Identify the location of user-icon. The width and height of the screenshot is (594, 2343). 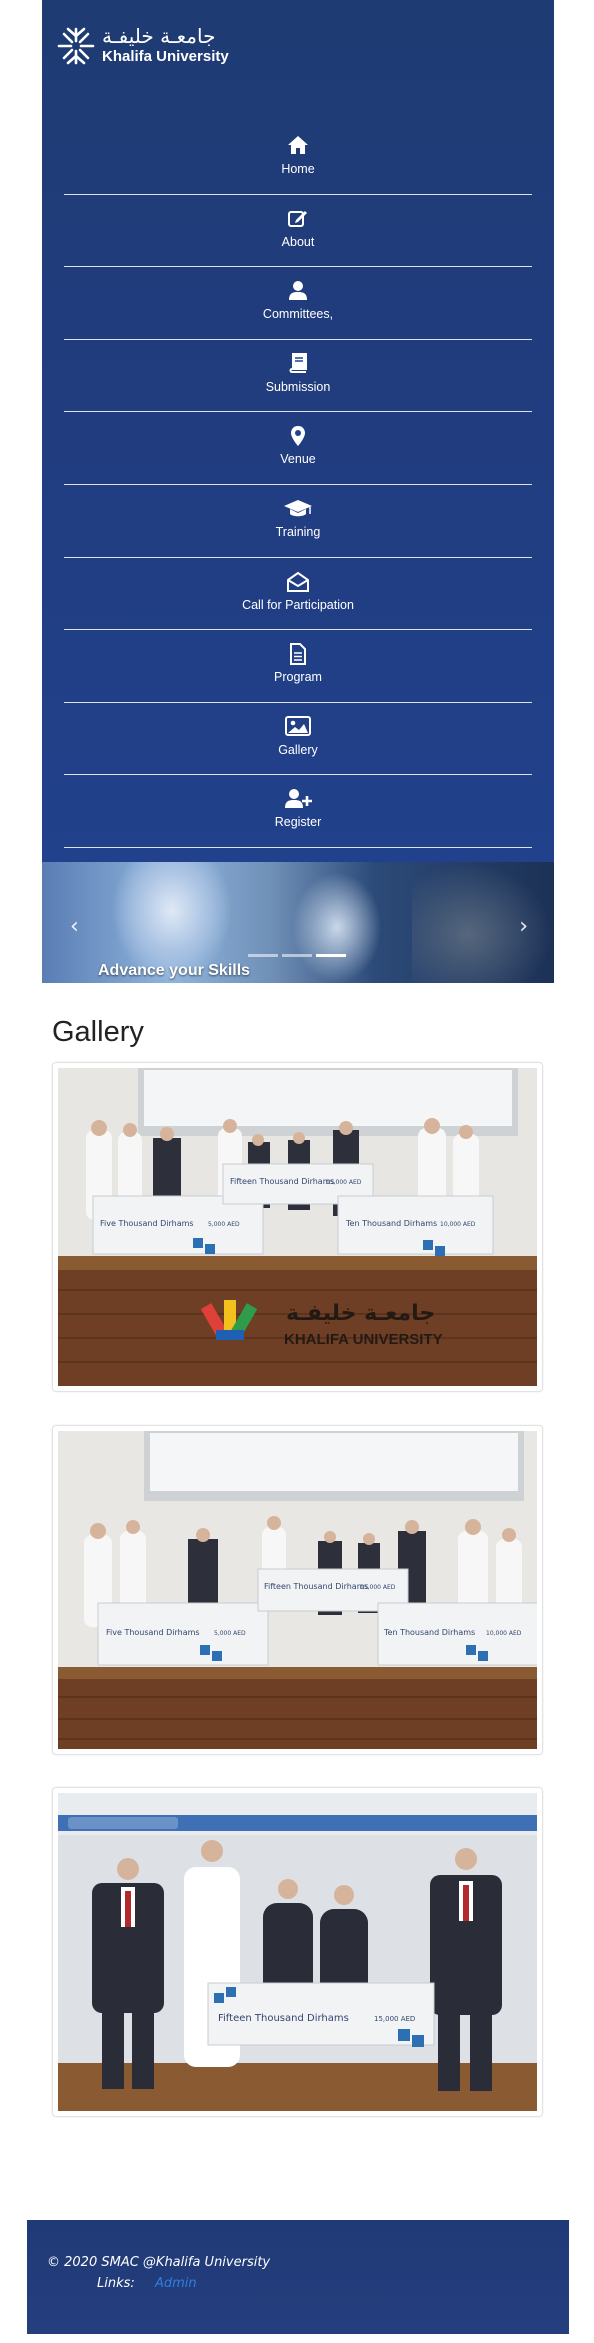
(298, 291).